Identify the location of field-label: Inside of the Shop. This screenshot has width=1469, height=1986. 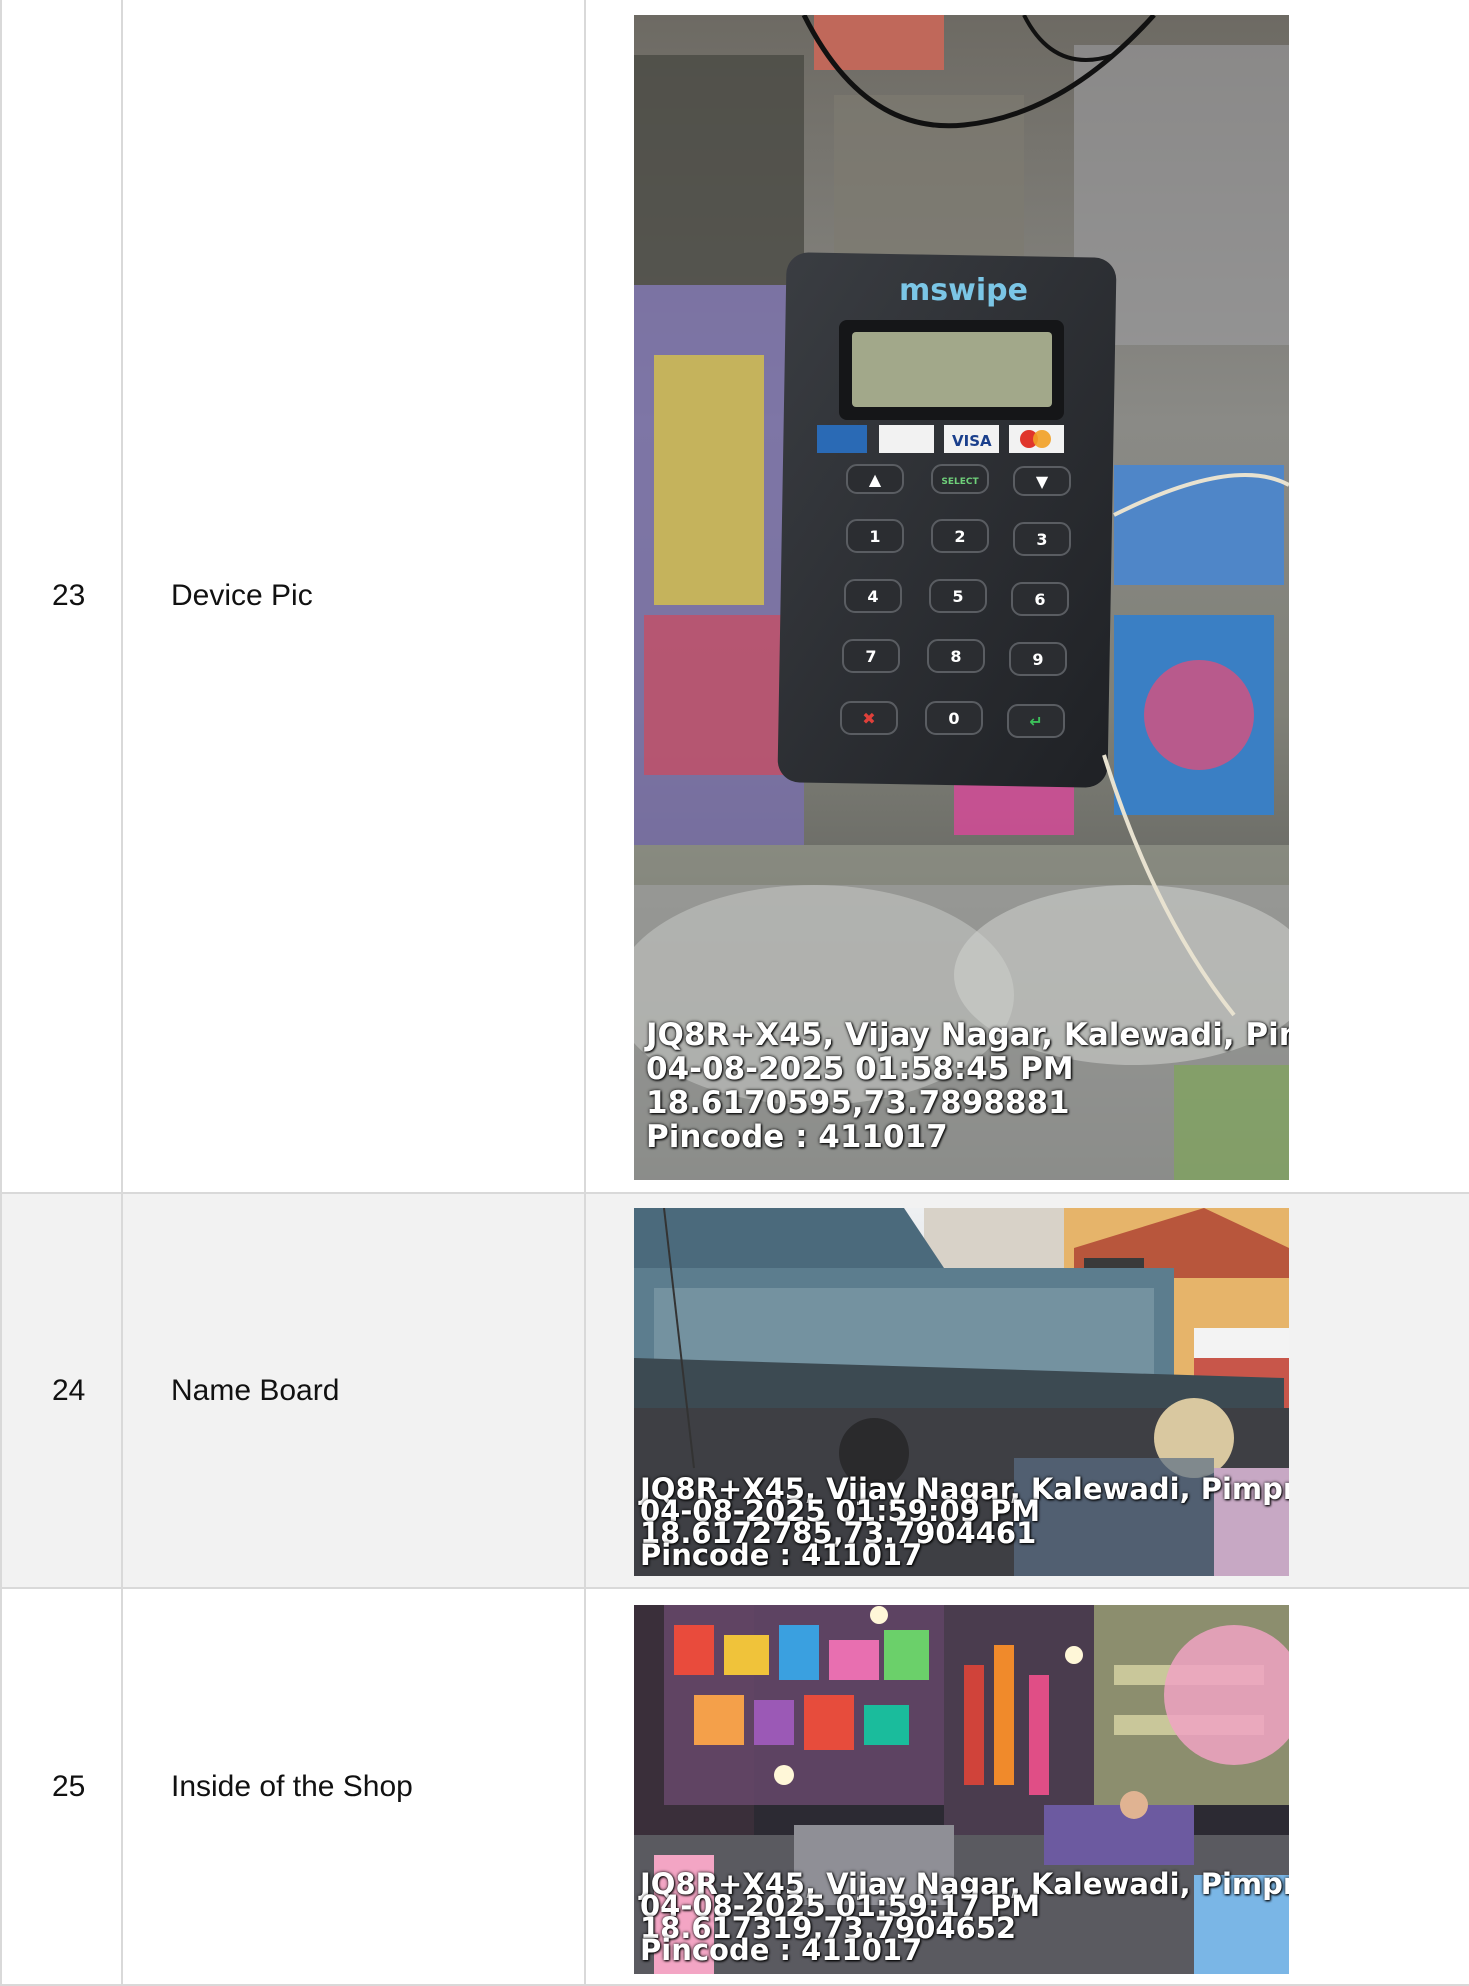
(353, 1786).